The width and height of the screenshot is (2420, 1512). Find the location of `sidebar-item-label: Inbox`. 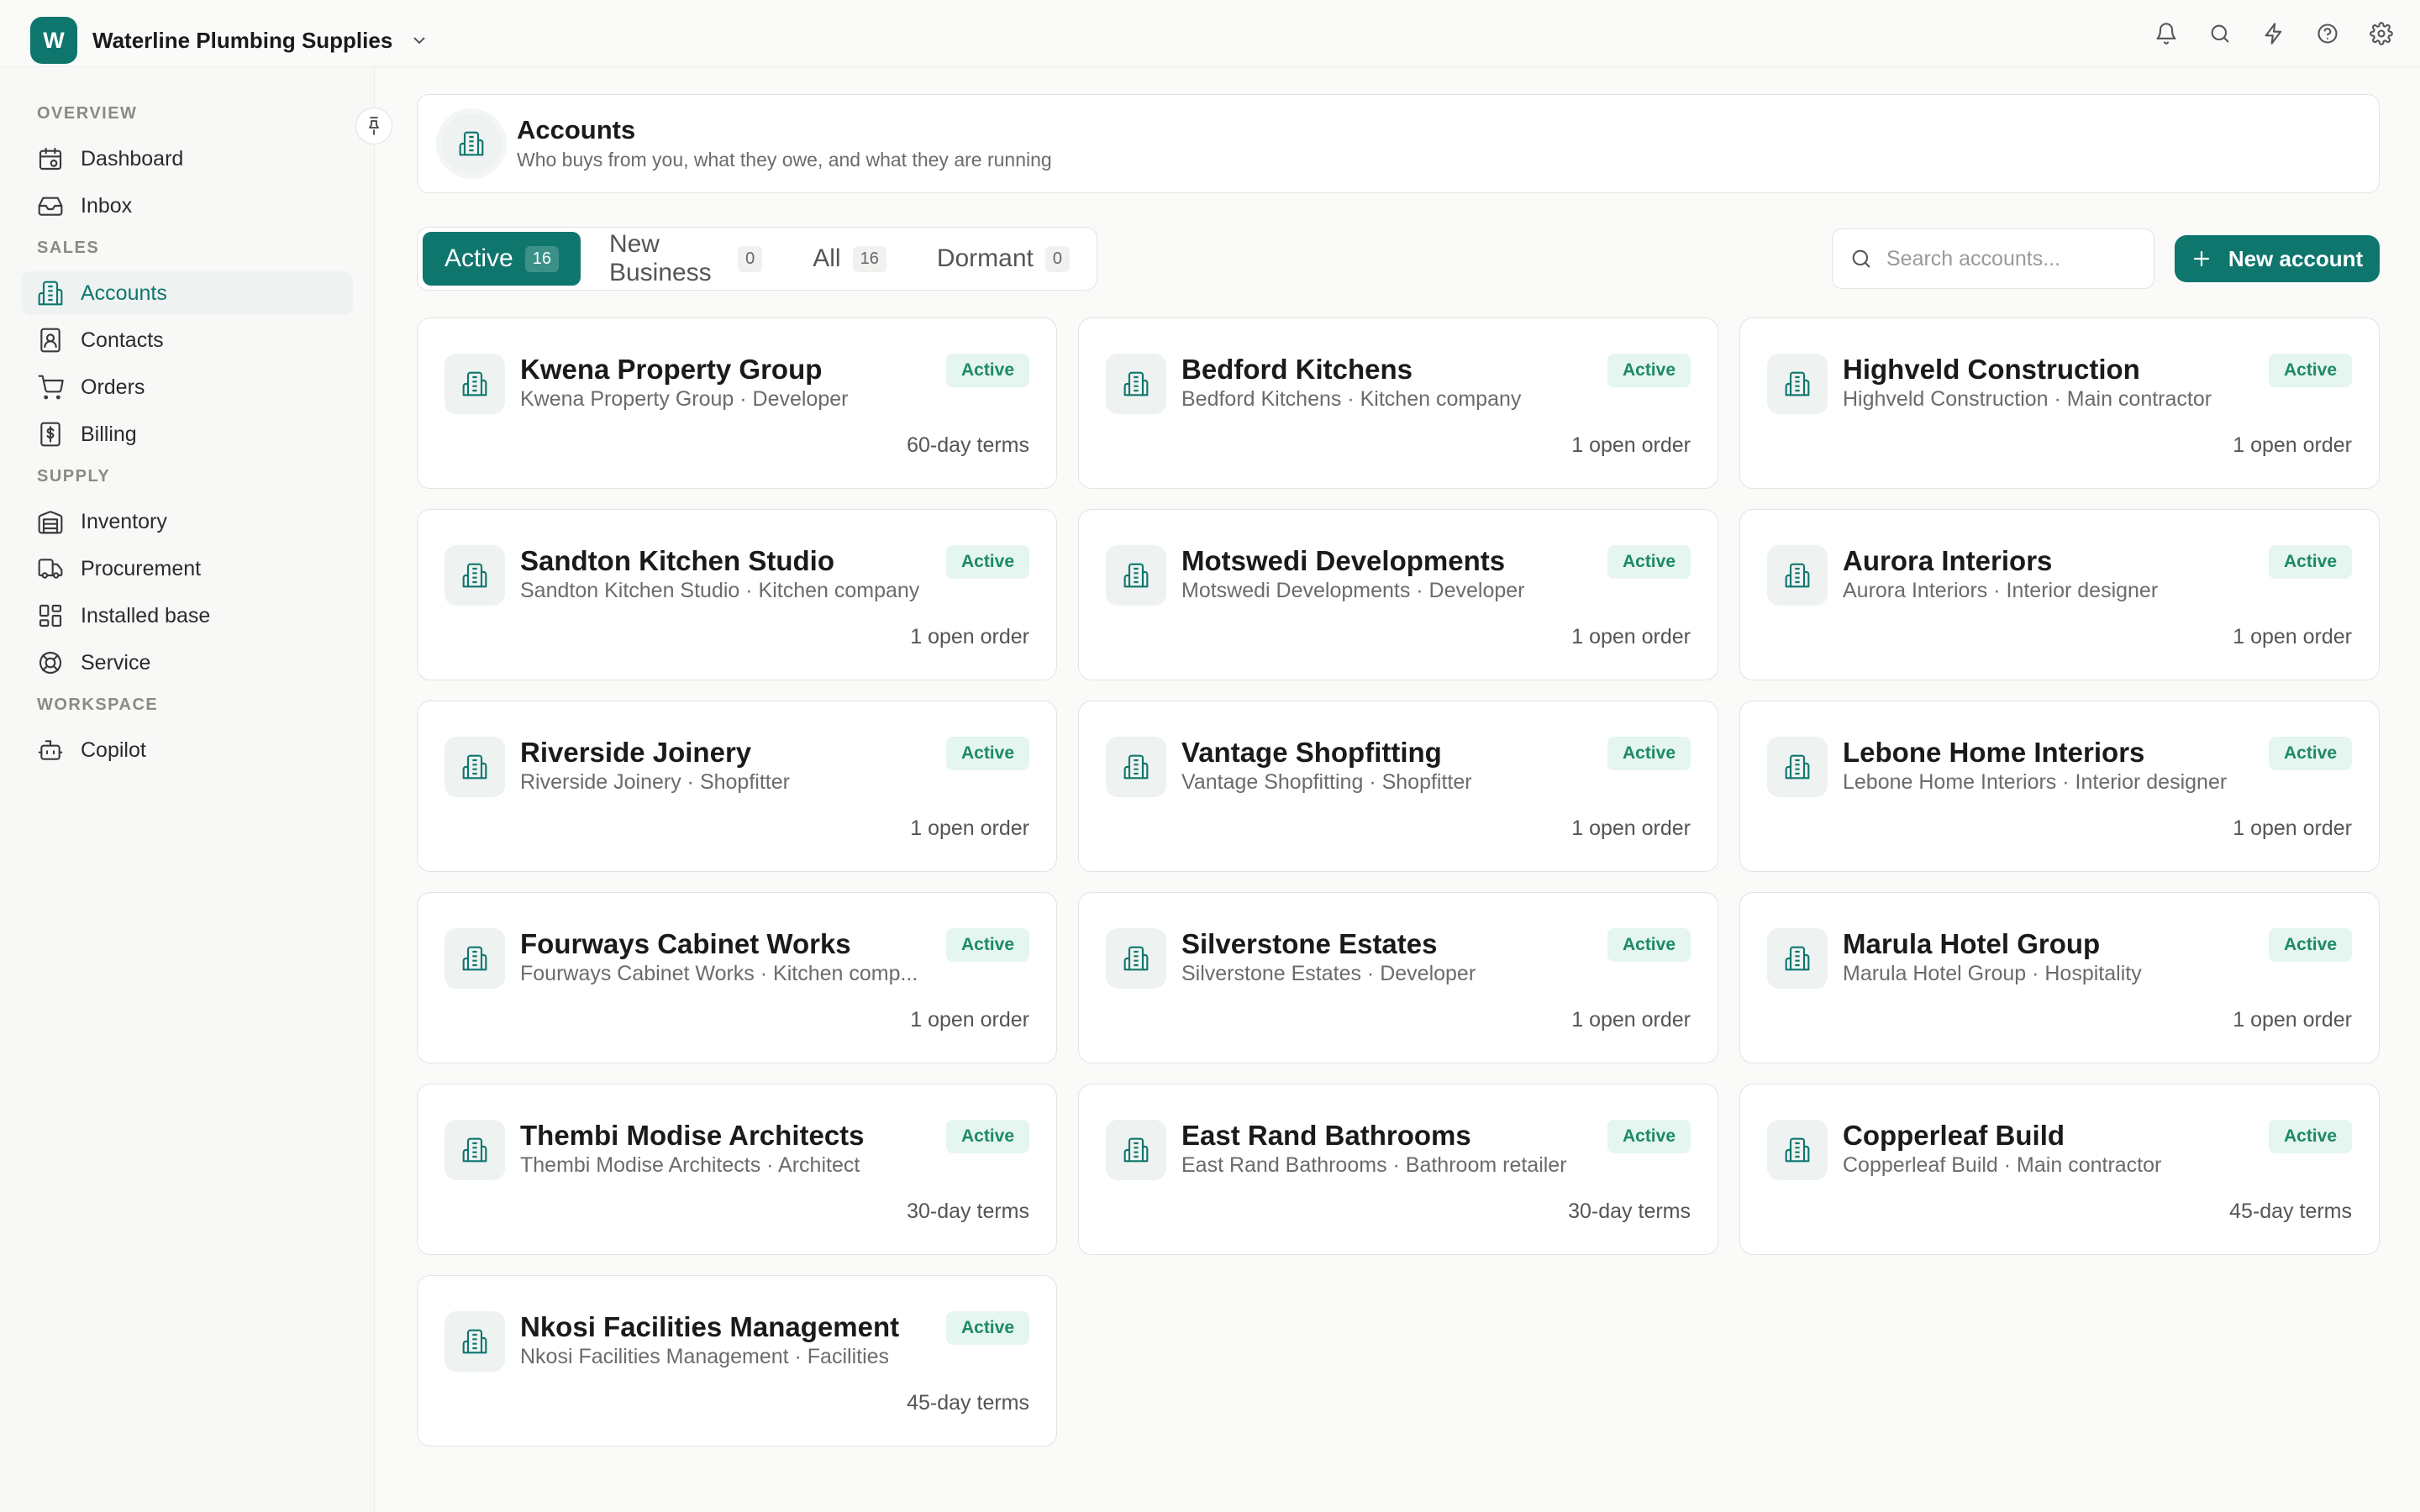

sidebar-item-label: Inbox is located at coordinates (107, 205).